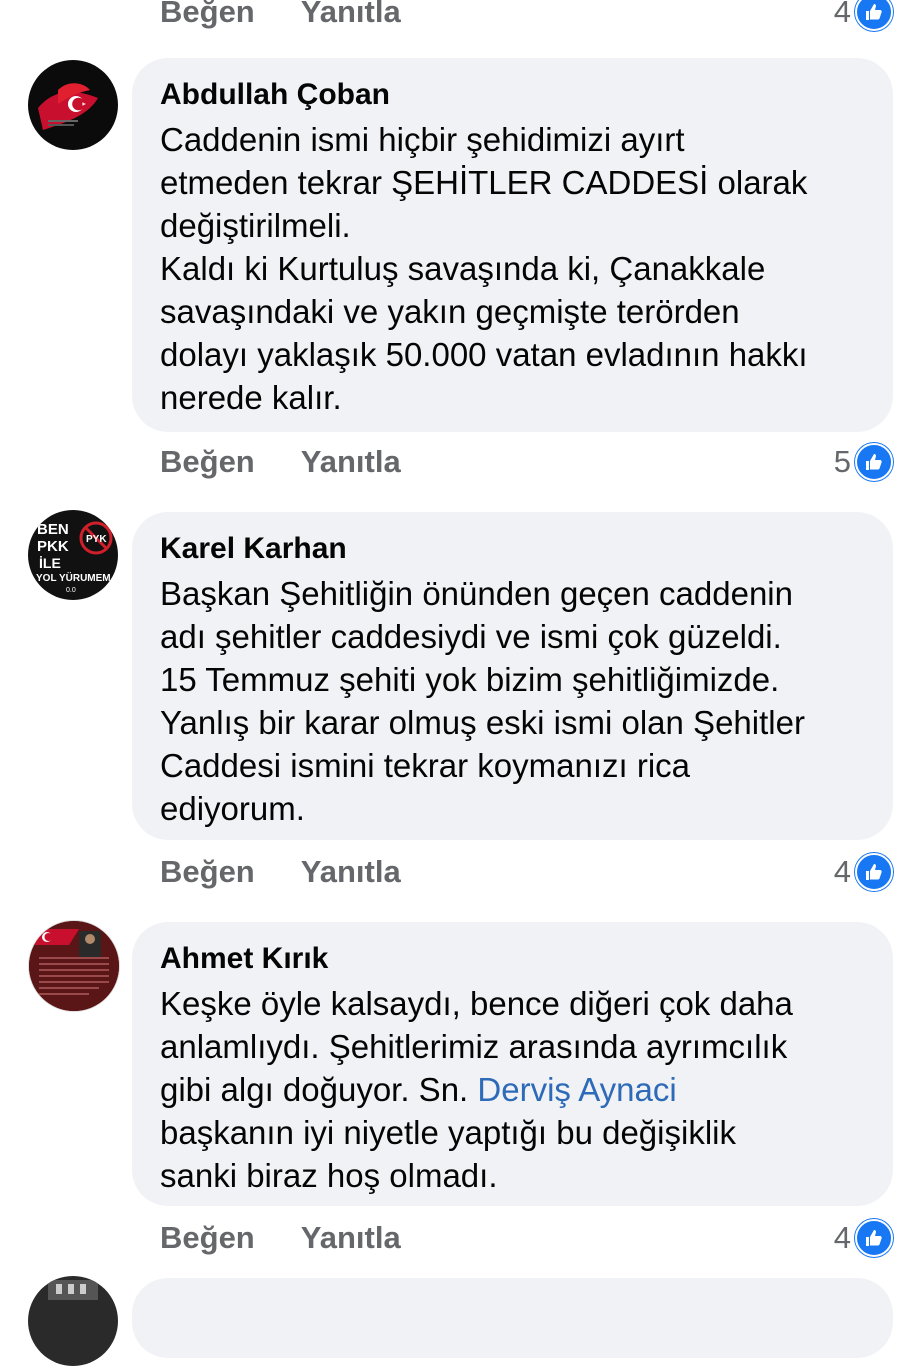 This screenshot has height=1366, width=921. Describe the element at coordinates (255, 225) in the screenshot. I see `comment-text-line: değiştirilmeli.` at that location.